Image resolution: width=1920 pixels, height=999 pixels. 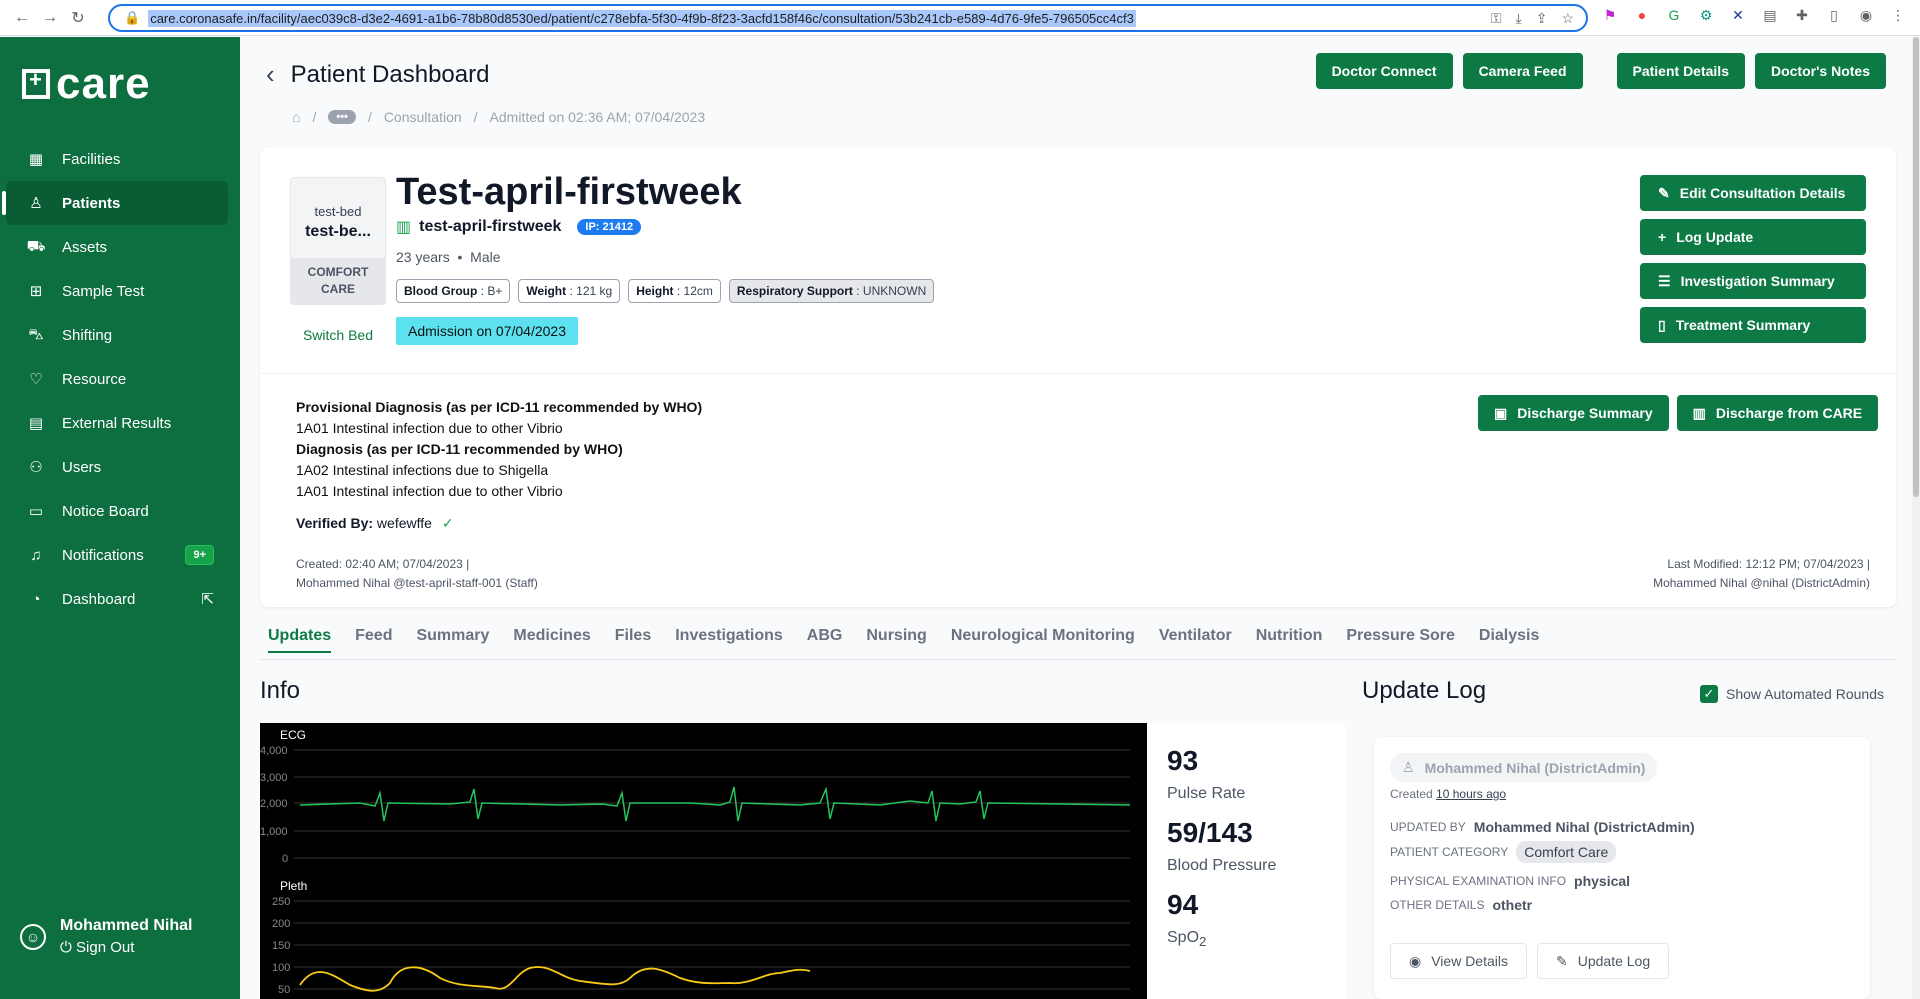 What do you see at coordinates (1792, 694) in the screenshot?
I see `show-automated-rounds: ✓ Show Automated Rounds` at bounding box center [1792, 694].